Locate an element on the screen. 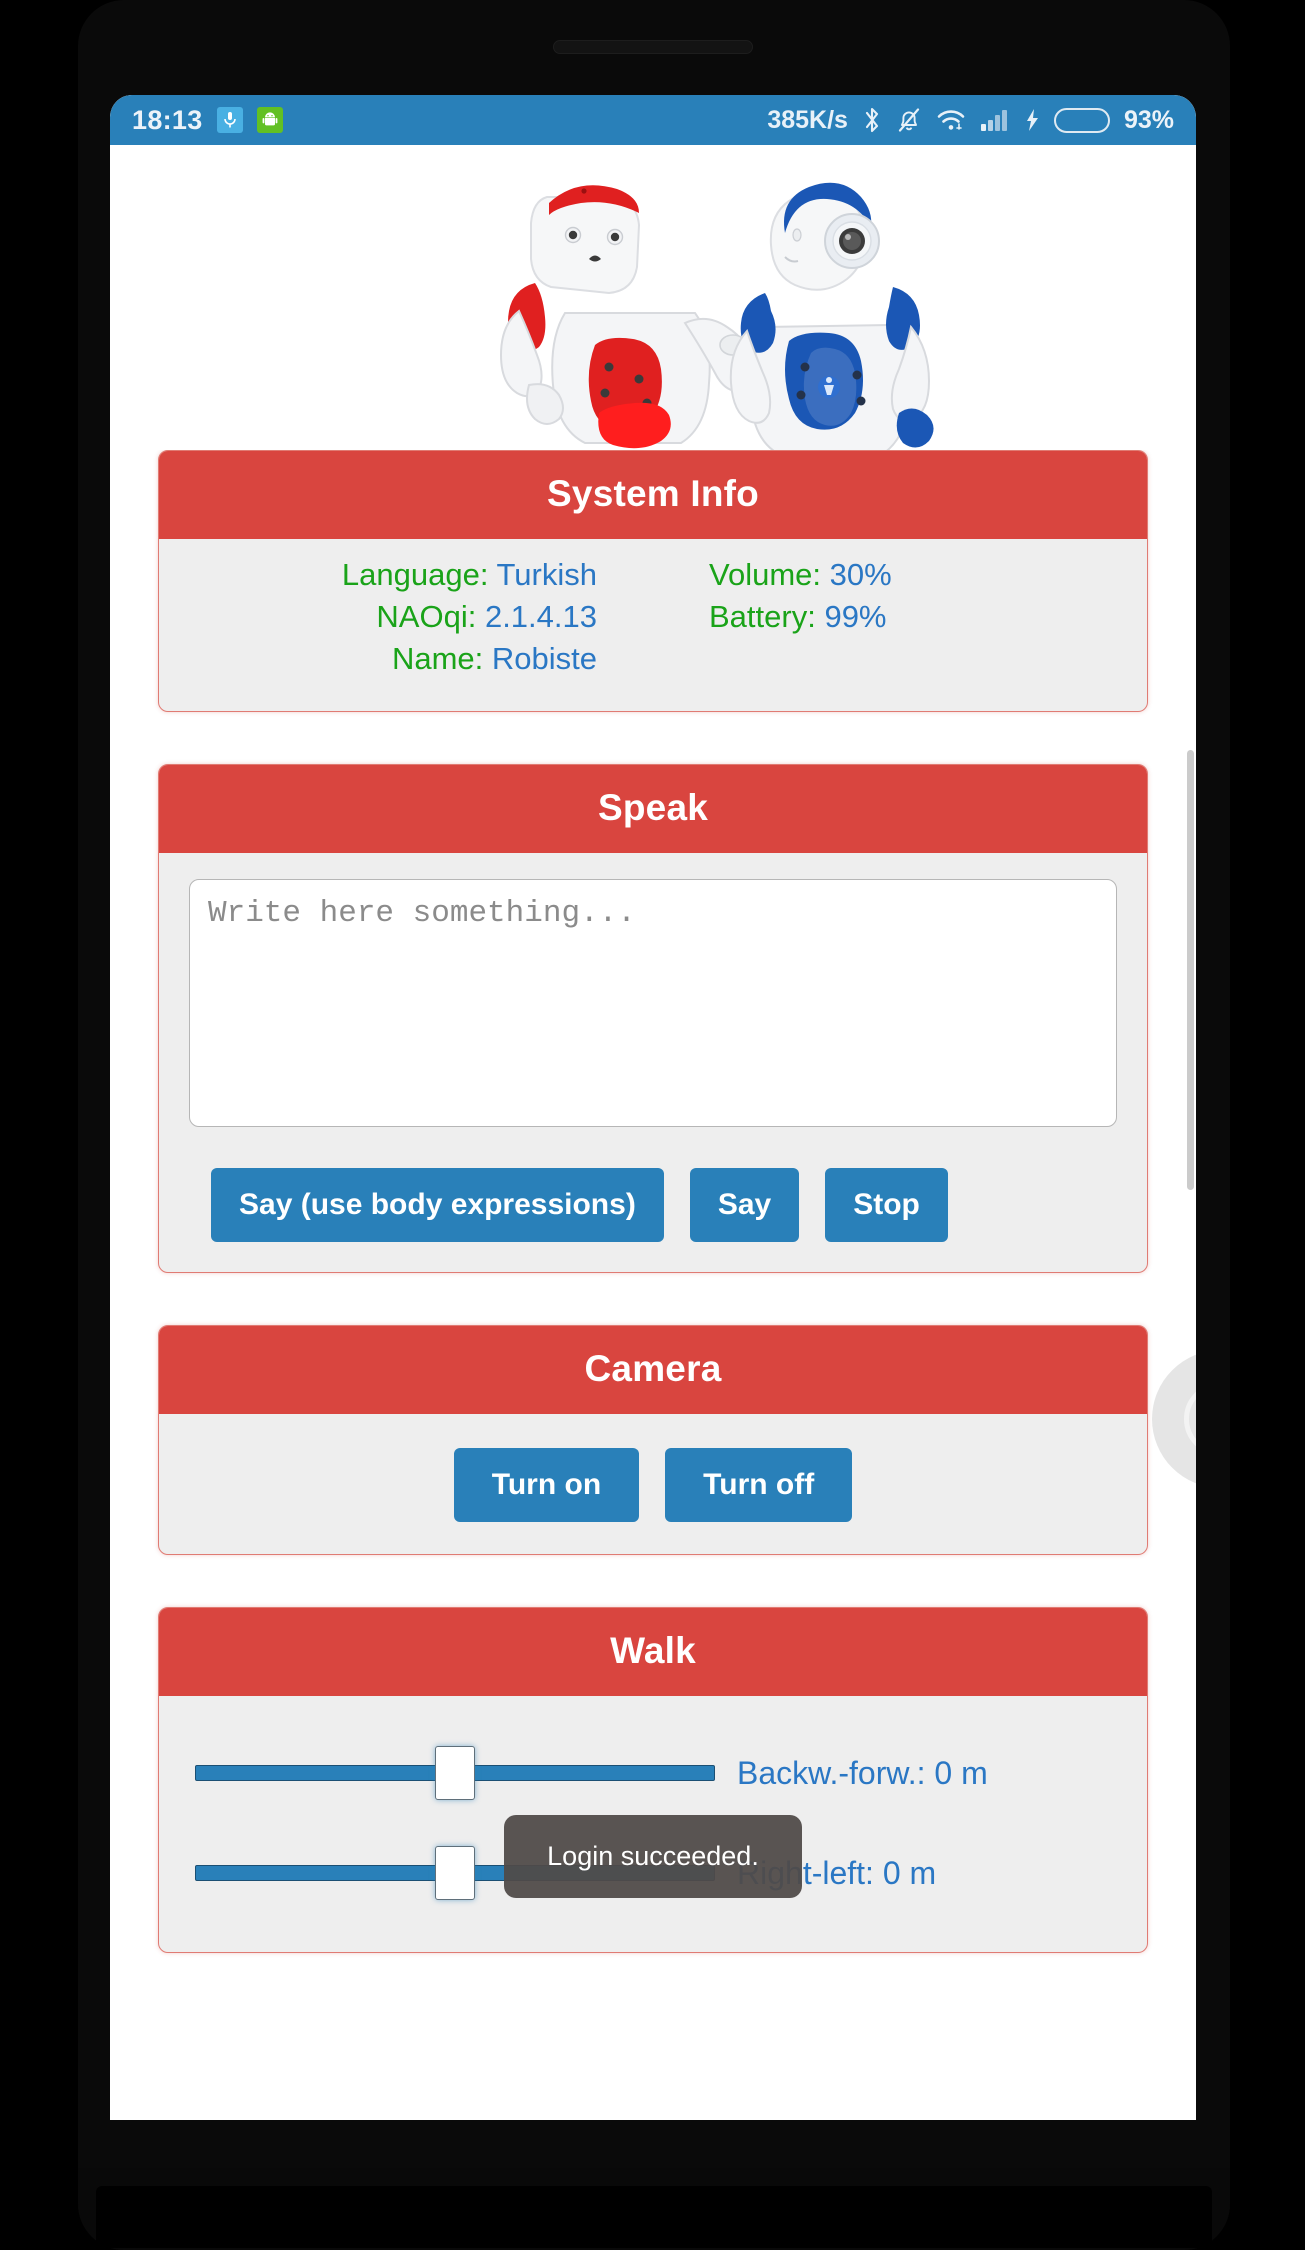 This screenshot has height=2250, width=1305. bell-muted-icon is located at coordinates (909, 120).